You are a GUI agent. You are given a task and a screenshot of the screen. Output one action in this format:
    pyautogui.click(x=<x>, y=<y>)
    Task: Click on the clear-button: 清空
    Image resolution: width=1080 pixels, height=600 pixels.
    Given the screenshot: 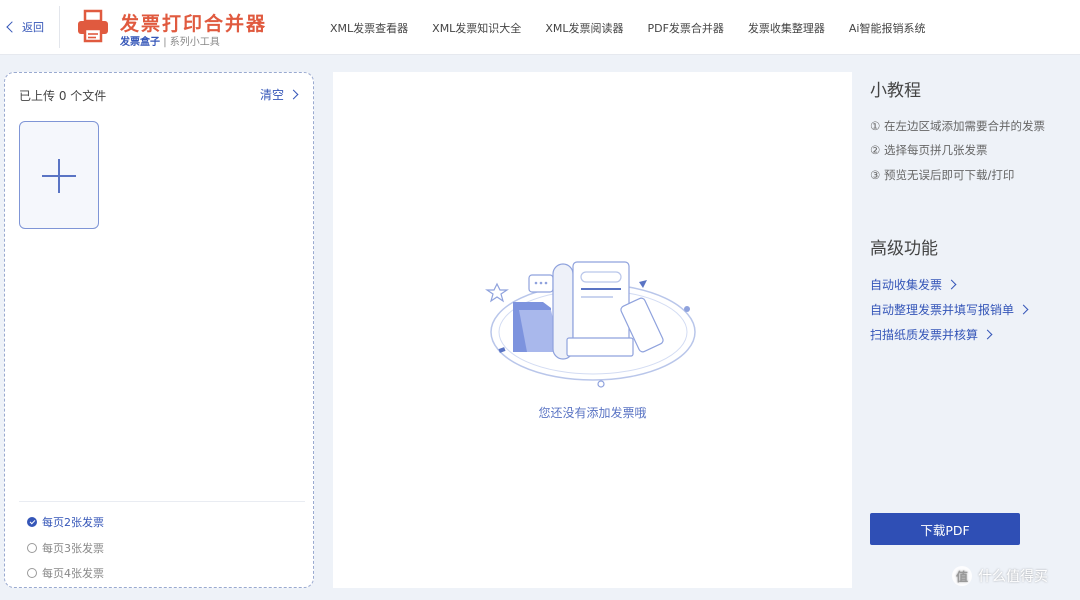 What is the action you would take?
    pyautogui.click(x=279, y=94)
    